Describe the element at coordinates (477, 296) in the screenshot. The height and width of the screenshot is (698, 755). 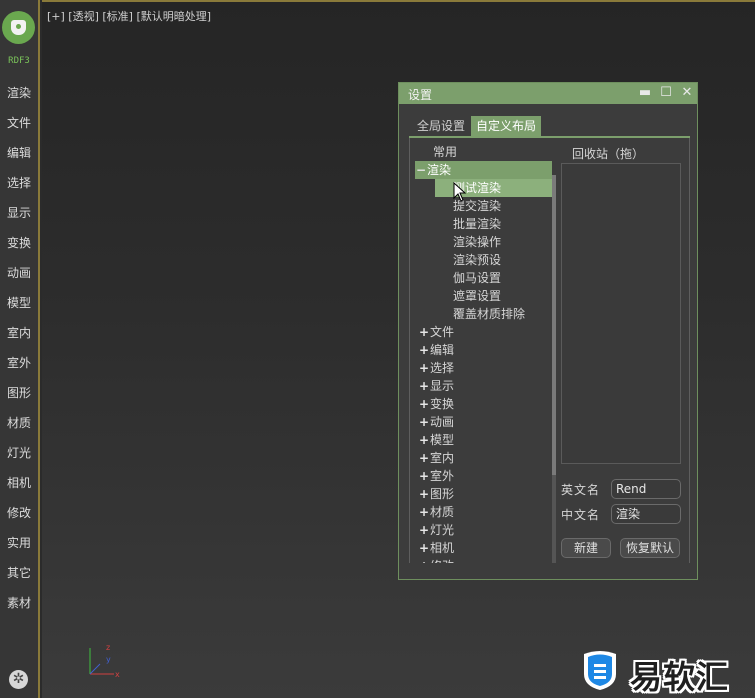
I see `tree-child: 遮罩设置` at that location.